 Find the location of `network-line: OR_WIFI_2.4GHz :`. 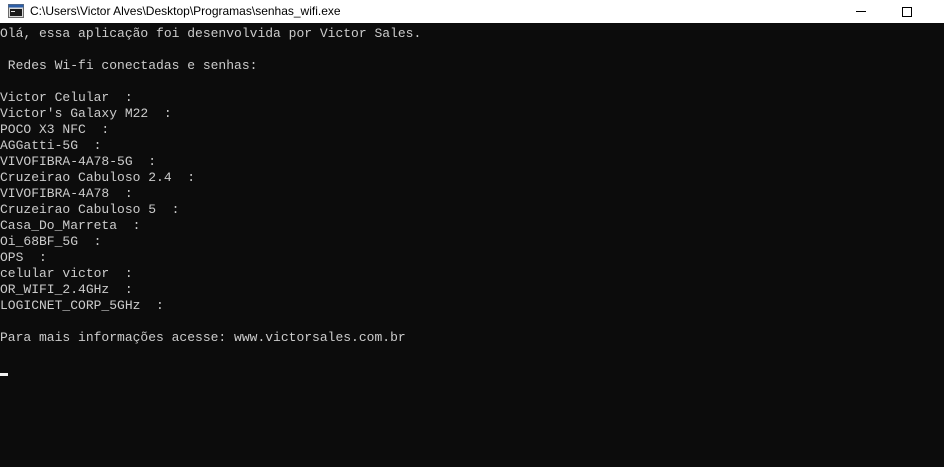

network-line: OR_WIFI_2.4GHz : is located at coordinates (66, 289).